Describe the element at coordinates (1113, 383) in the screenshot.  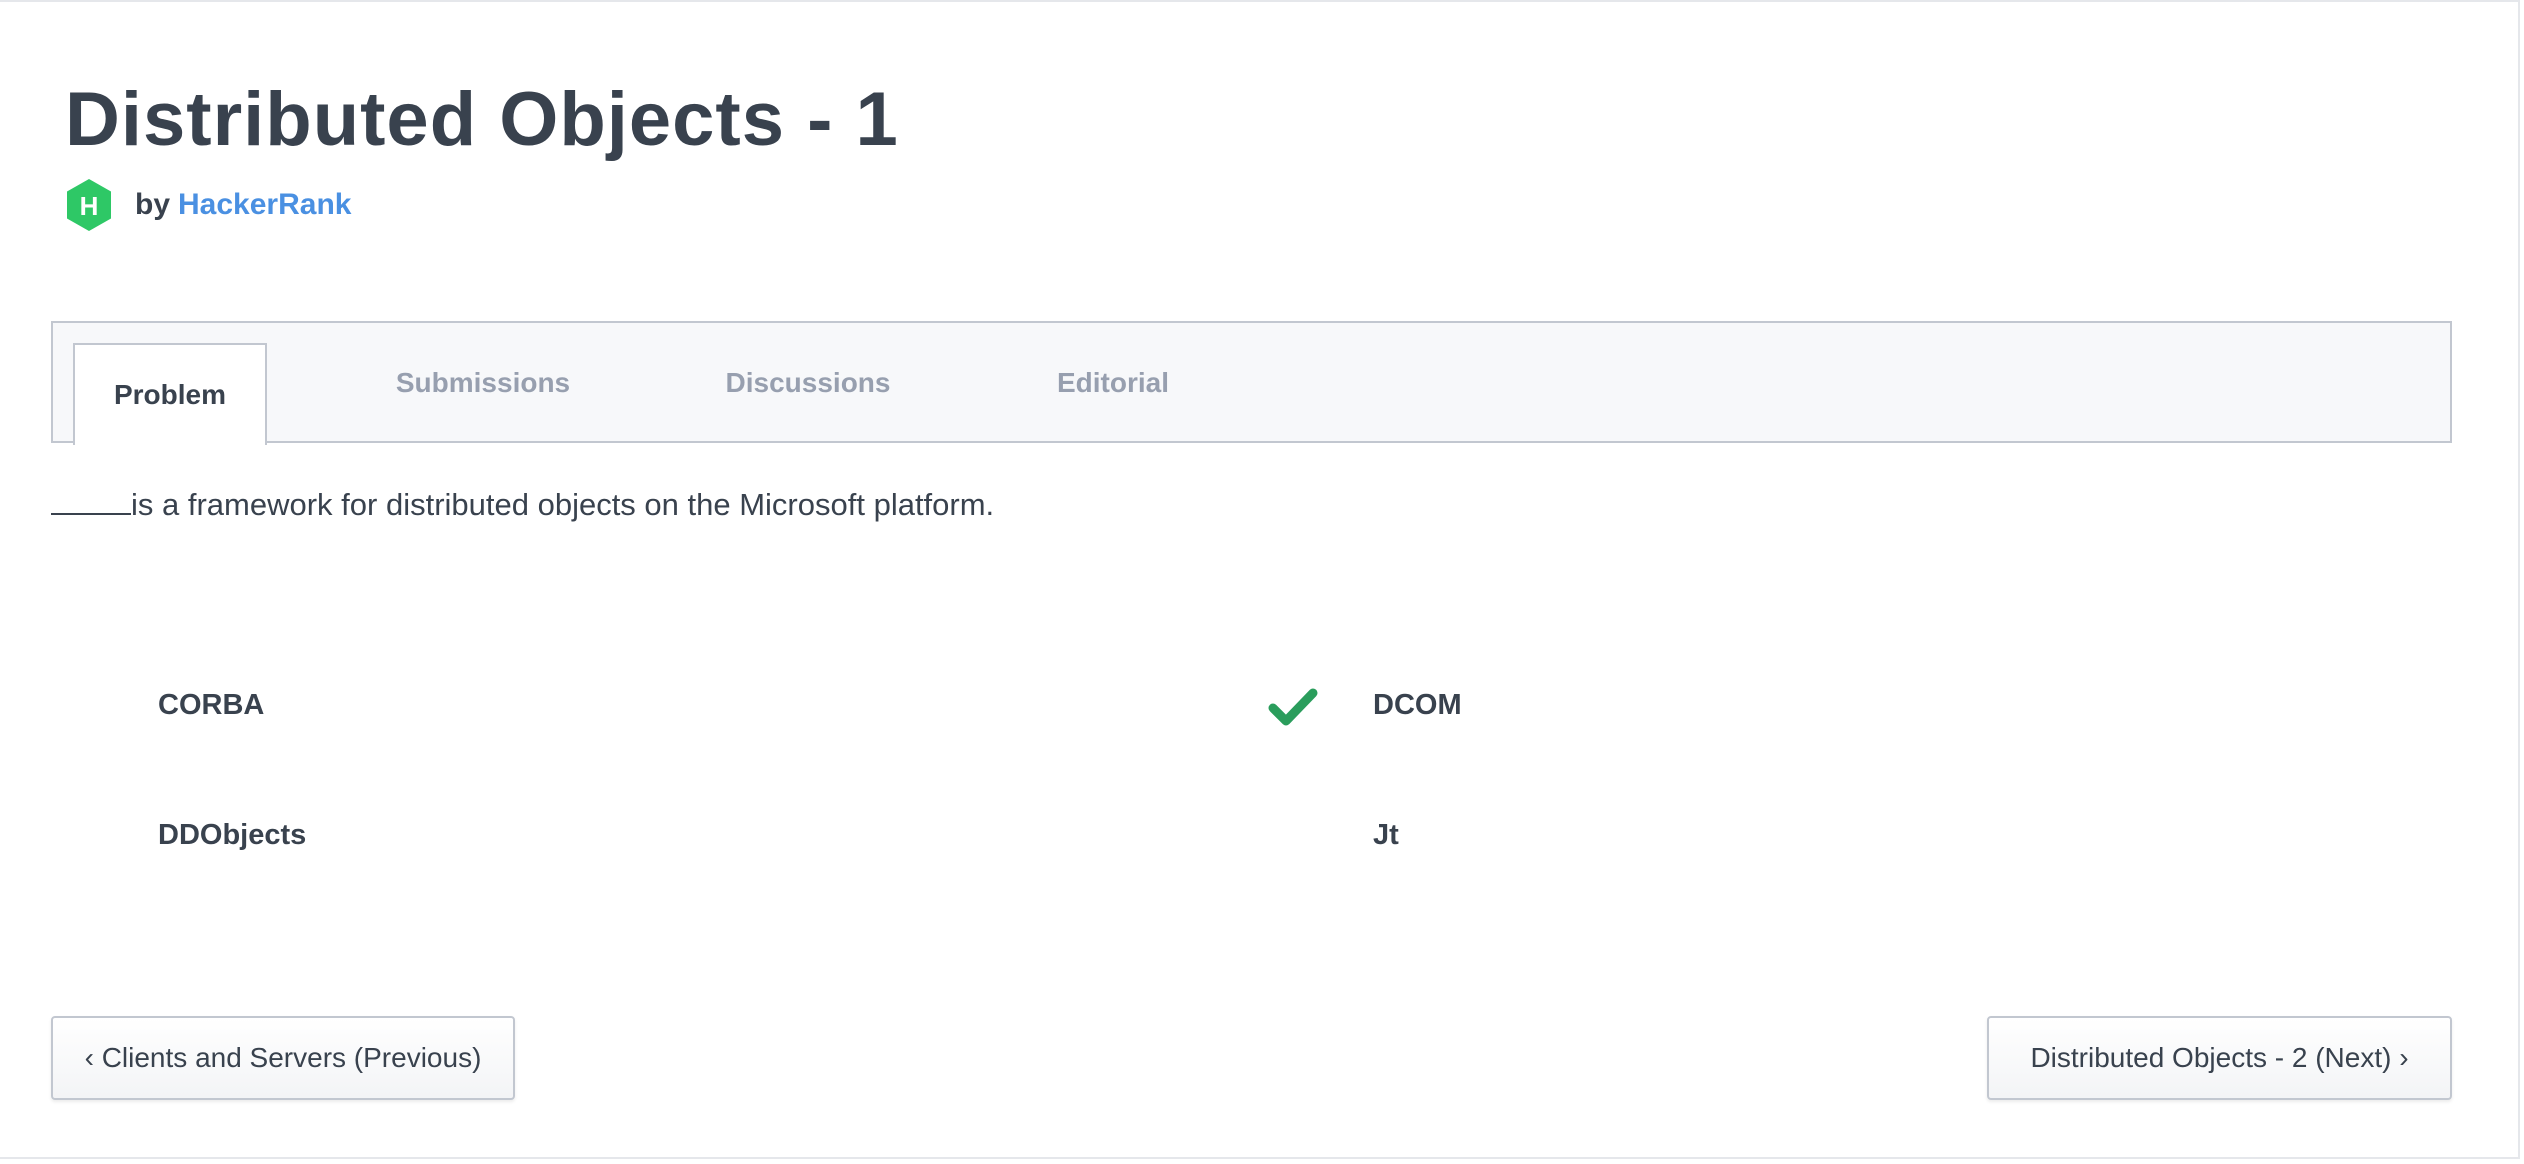
I see `tab-editorial: Editorial` at that location.